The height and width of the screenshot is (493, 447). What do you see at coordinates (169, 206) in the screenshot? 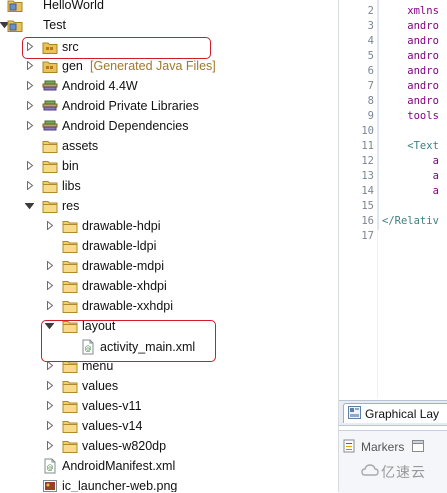
I see `tree-item: res` at bounding box center [169, 206].